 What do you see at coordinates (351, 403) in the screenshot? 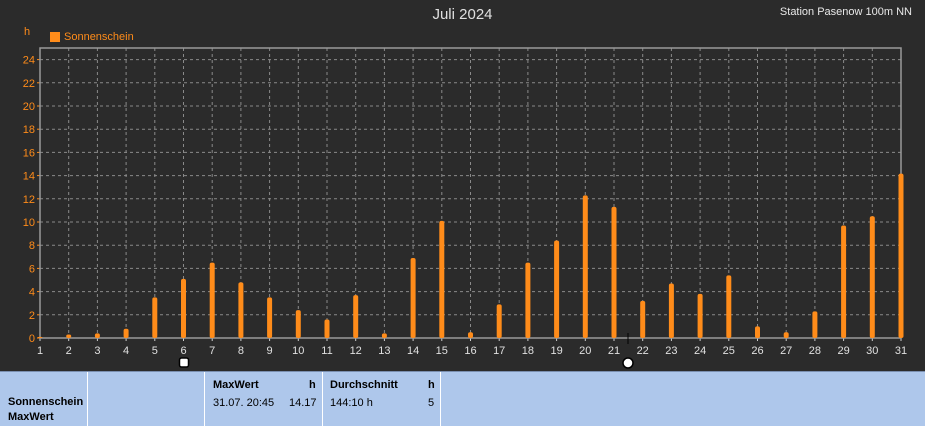
I see `avg-total: 144:10 h` at bounding box center [351, 403].